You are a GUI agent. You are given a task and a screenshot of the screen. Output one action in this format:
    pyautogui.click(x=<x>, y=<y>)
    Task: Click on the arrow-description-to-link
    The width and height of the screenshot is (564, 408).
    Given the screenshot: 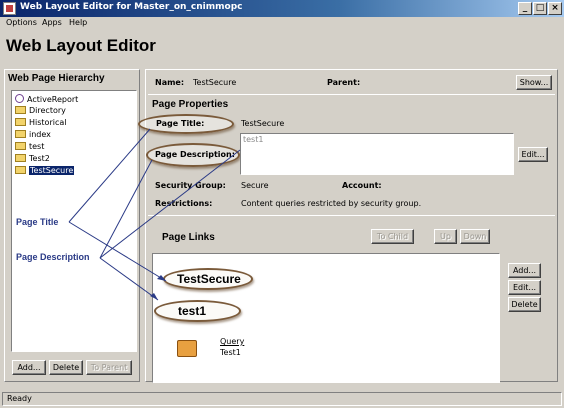 What is the action you would take?
    pyautogui.click(x=129, y=279)
    